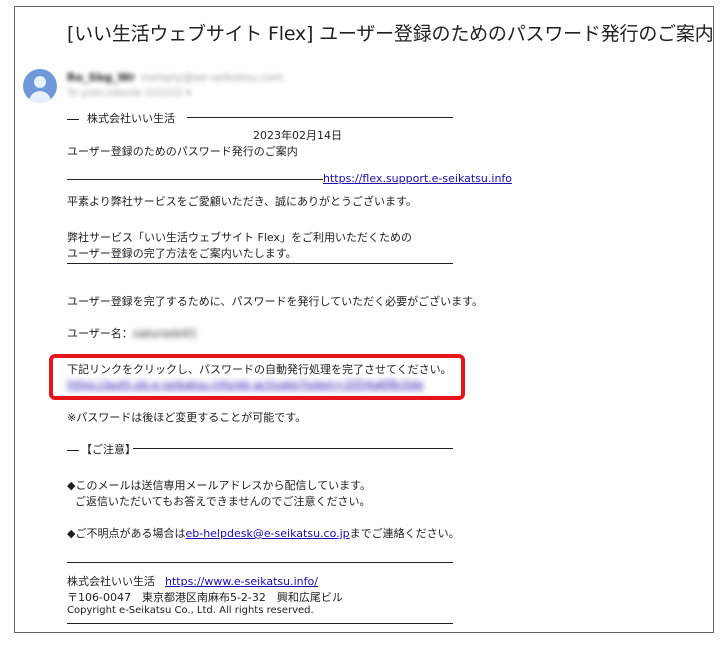 This screenshot has height=647, width=720. I want to click on avatar, so click(40, 86).